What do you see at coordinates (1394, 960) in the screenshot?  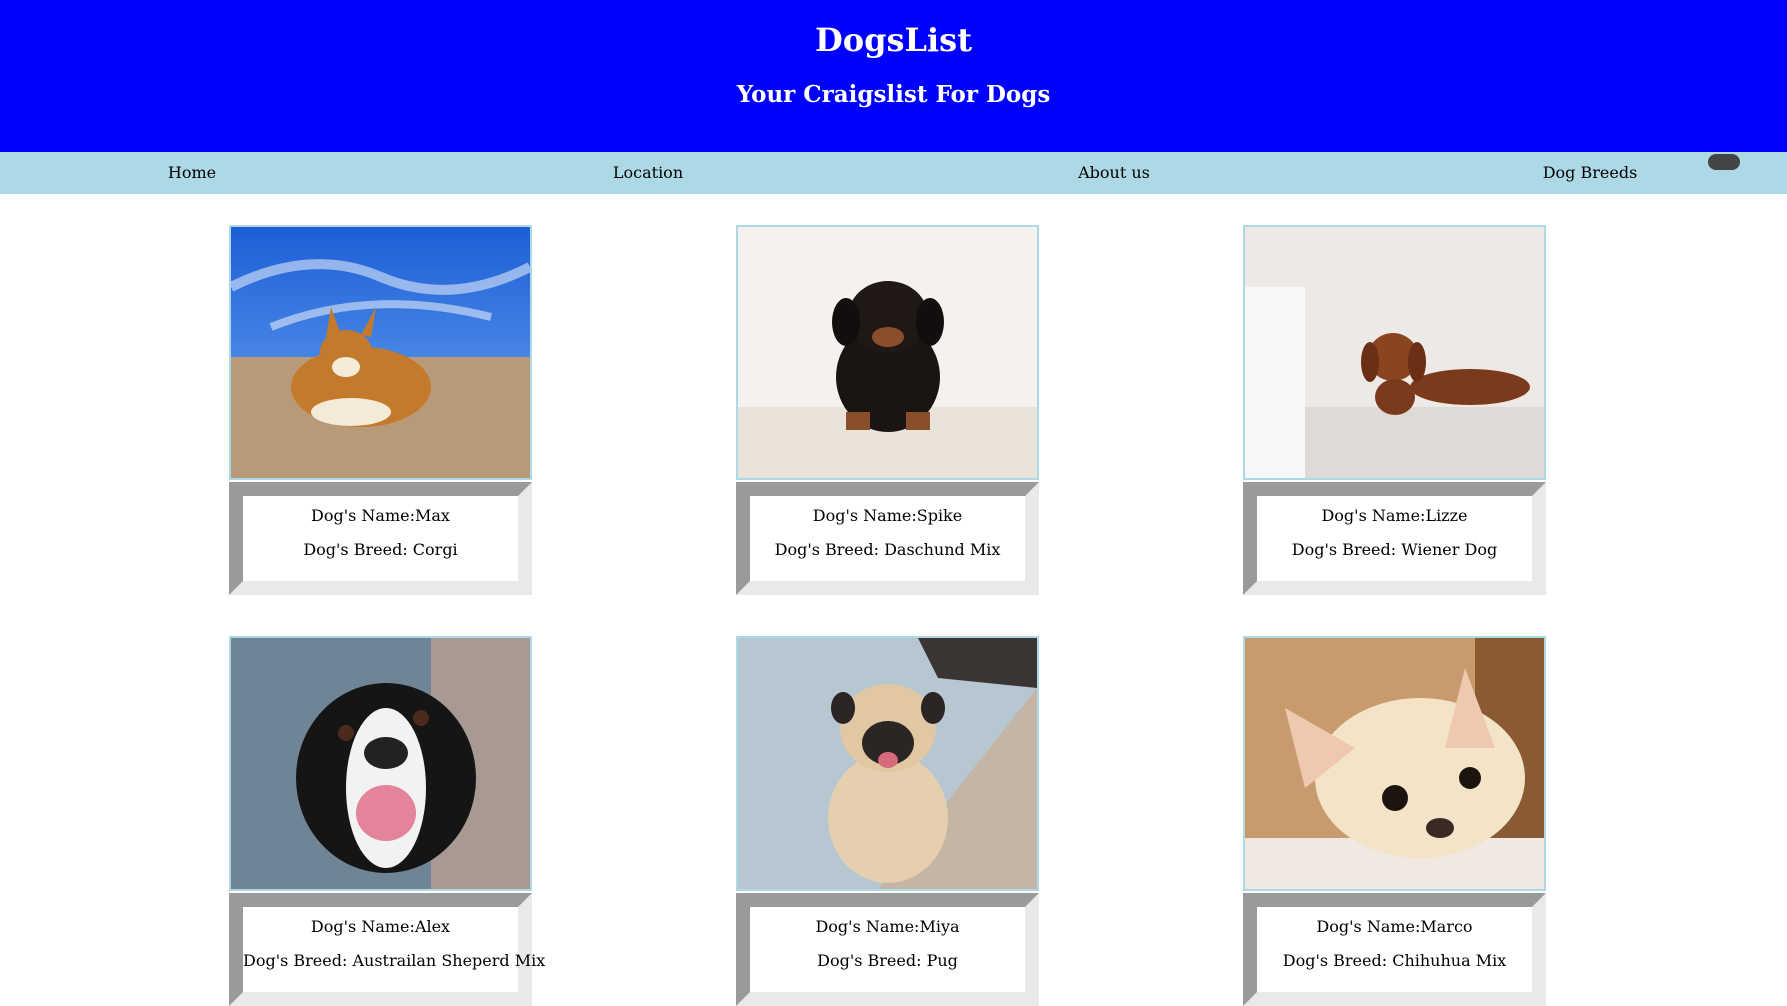 I see `dog-breed: Dog's Breed: Chihuhua Mix` at bounding box center [1394, 960].